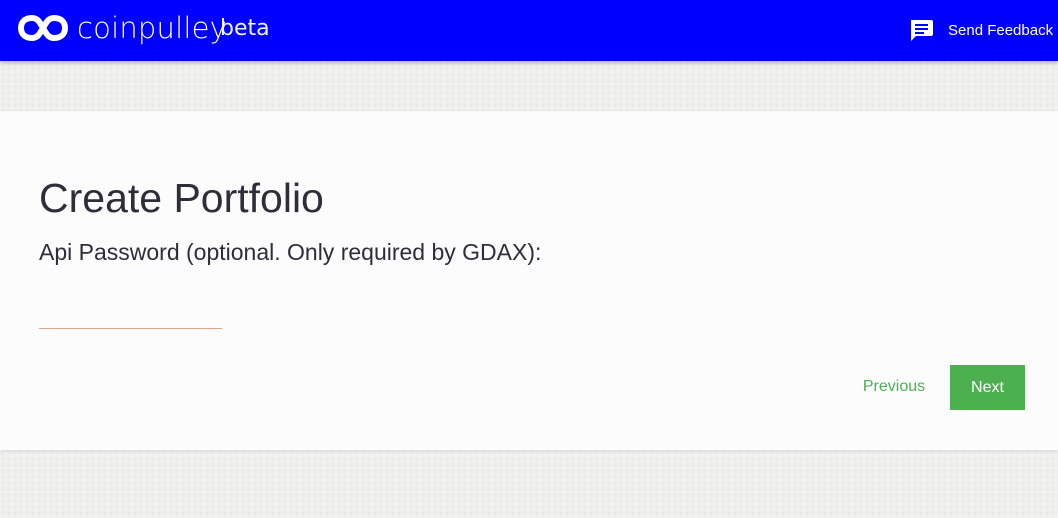 This screenshot has width=1058, height=518. Describe the element at coordinates (987, 387) in the screenshot. I see `next-button: Next` at that location.